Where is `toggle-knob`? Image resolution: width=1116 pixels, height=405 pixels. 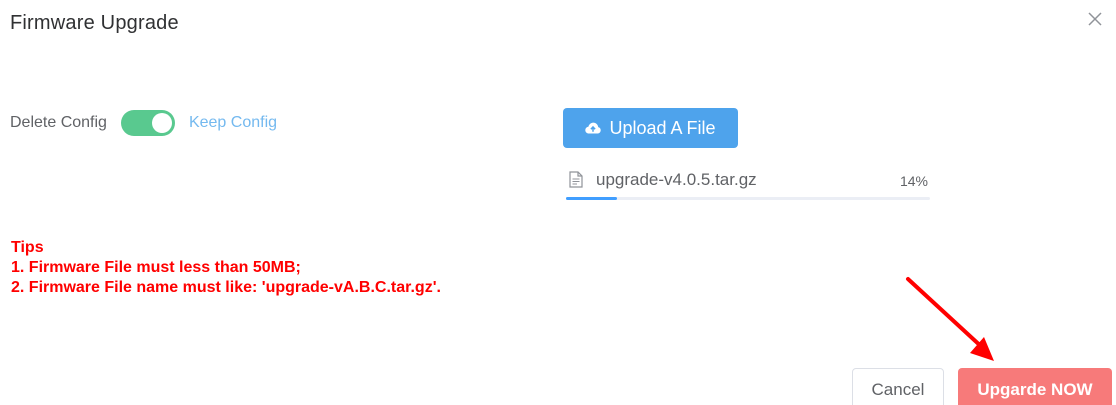
toggle-knob is located at coordinates (161, 123).